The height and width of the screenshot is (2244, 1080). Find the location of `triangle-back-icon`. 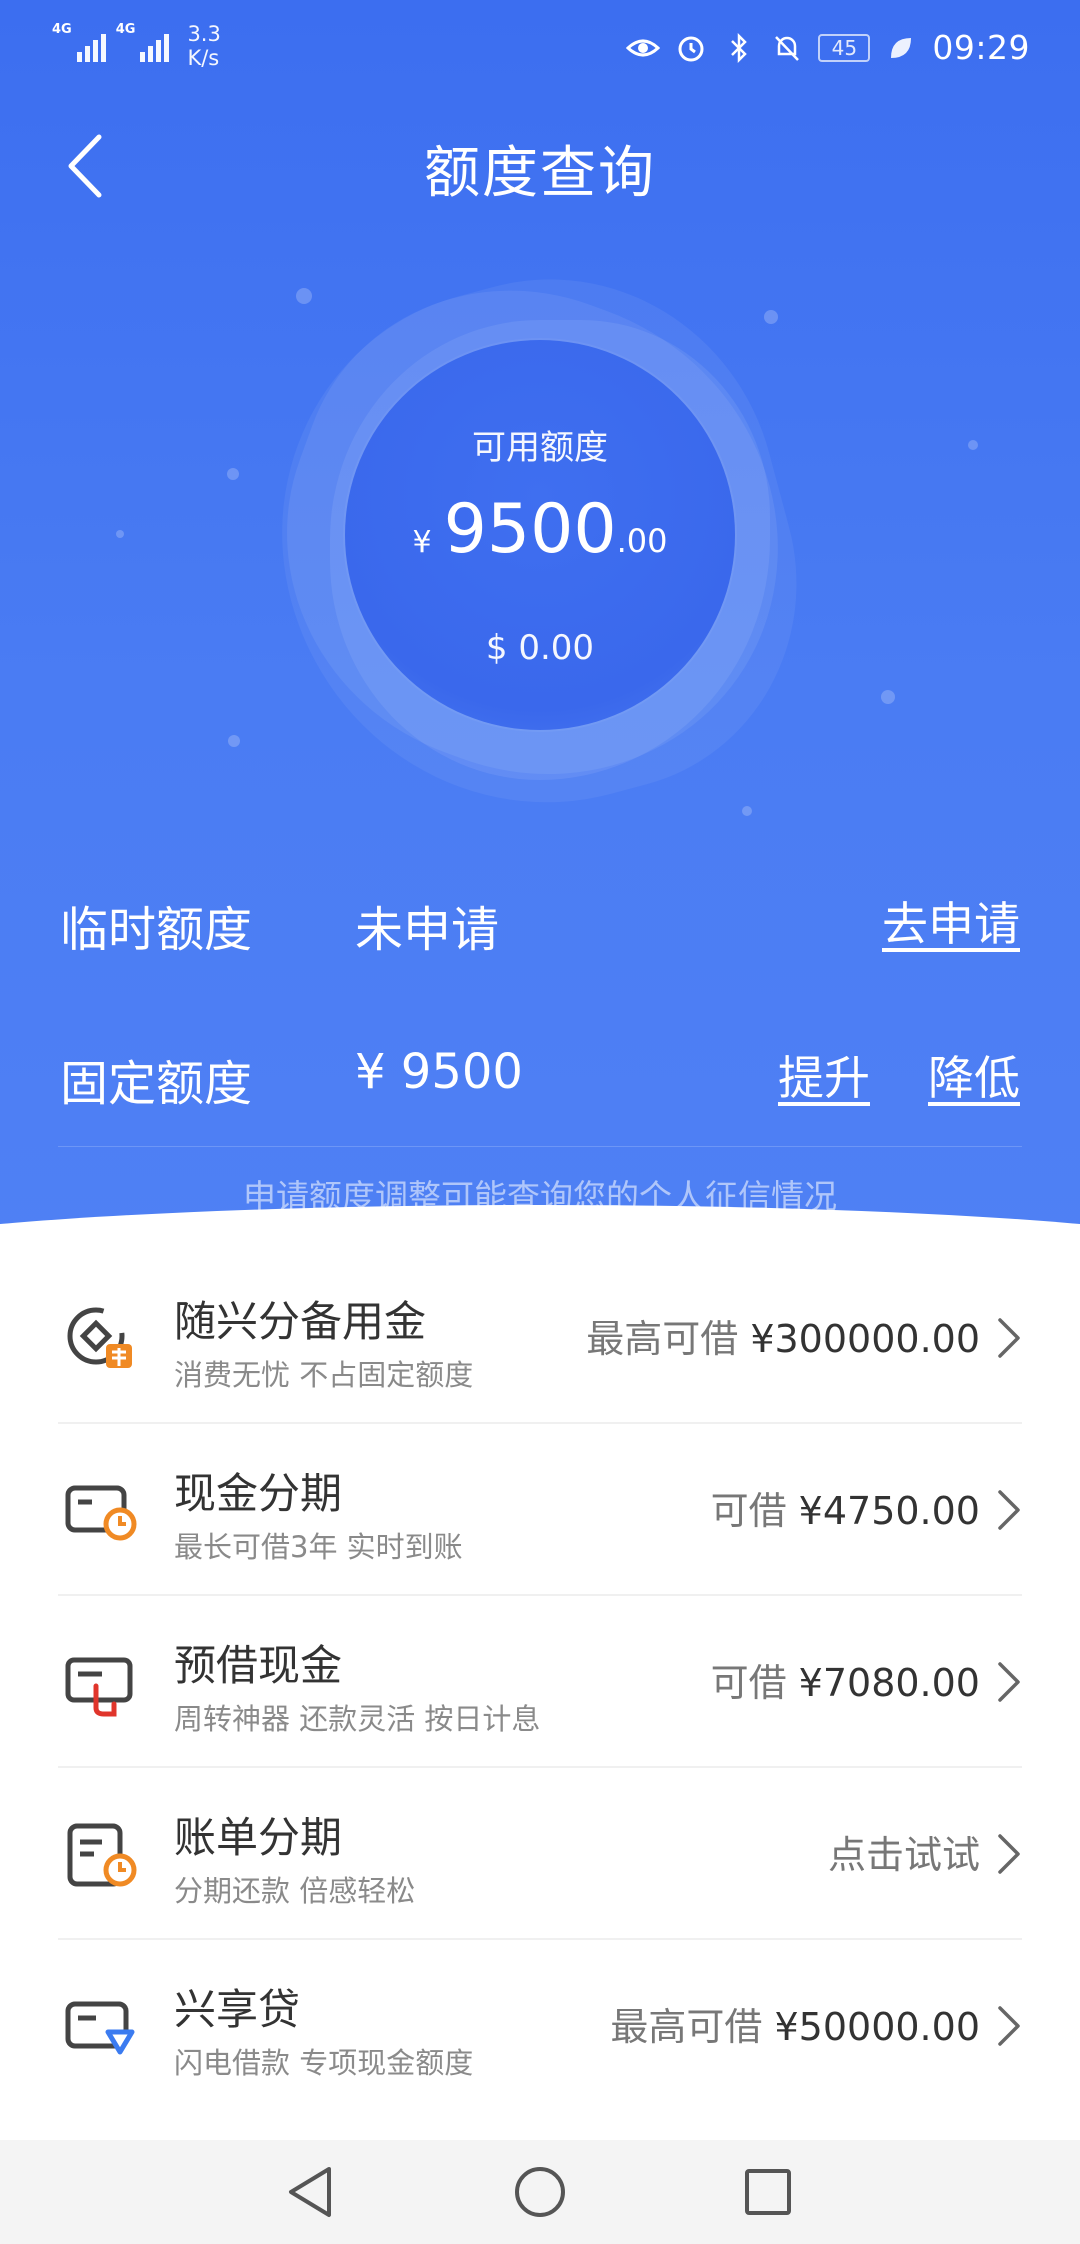

triangle-back-icon is located at coordinates (310, 2192).